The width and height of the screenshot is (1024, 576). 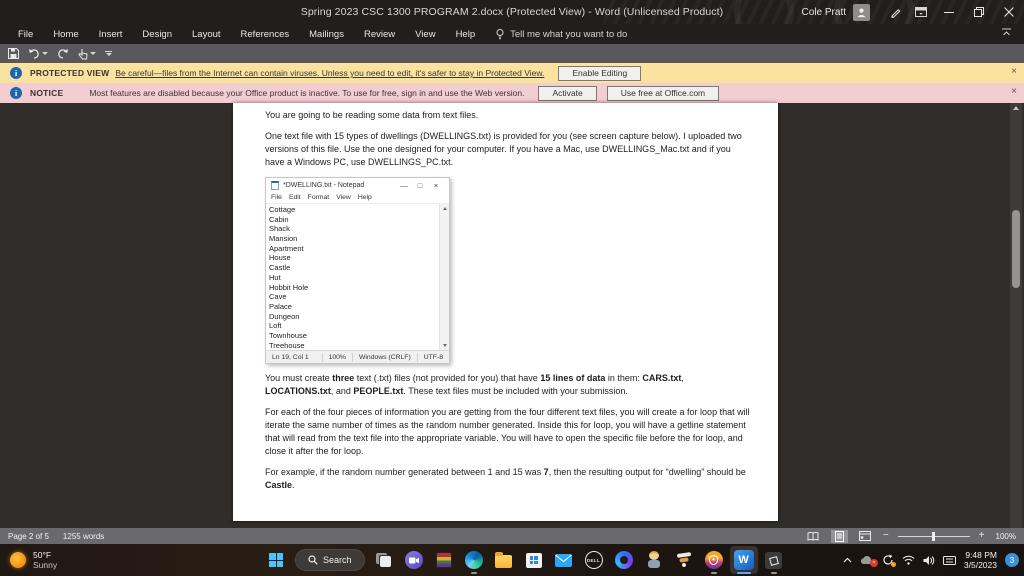 I want to click on task-view-icon, so click(x=383, y=560).